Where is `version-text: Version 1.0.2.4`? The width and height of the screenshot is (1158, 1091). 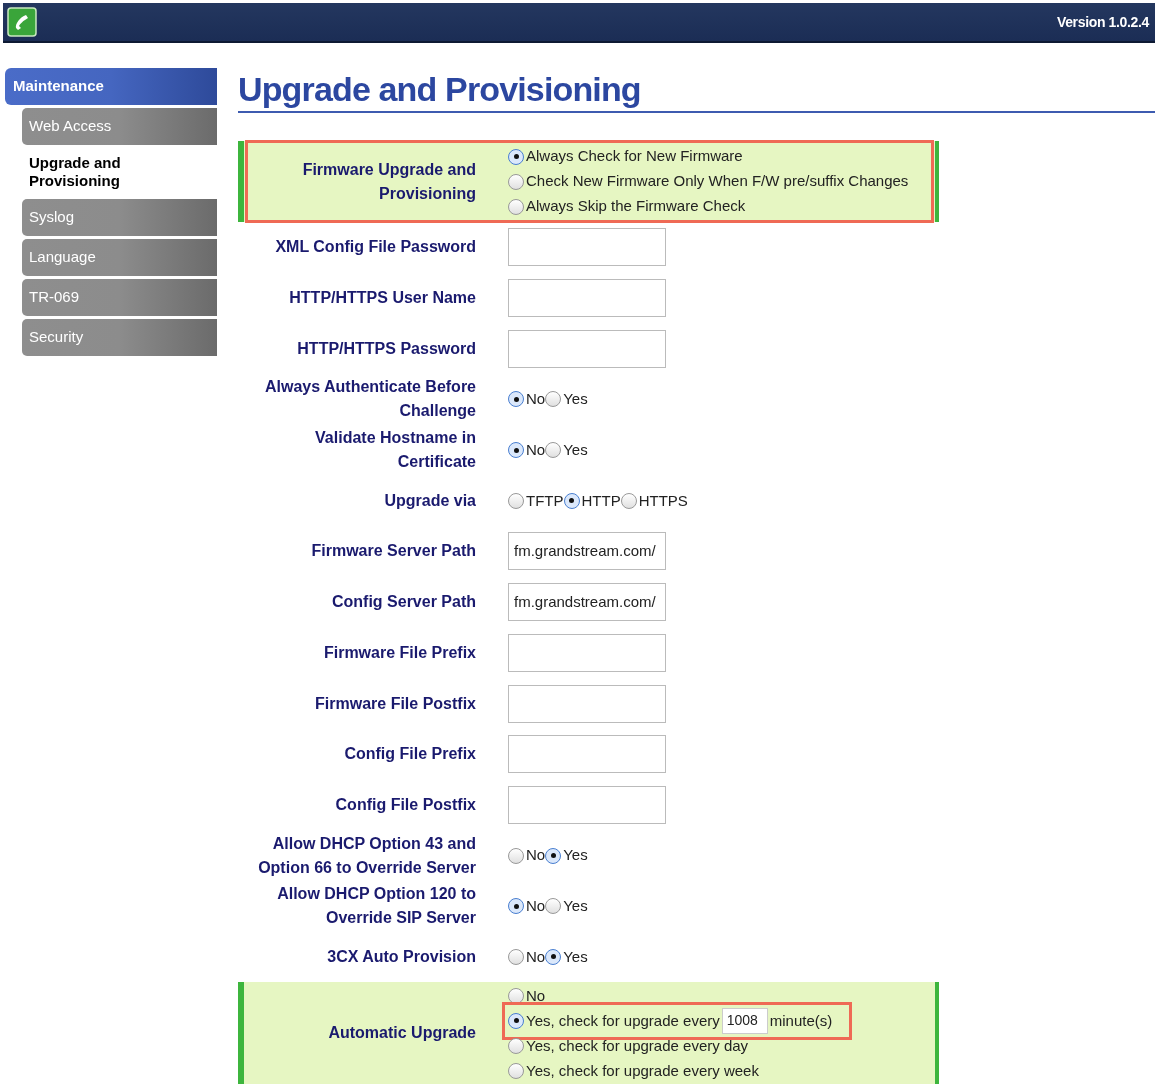
version-text: Version 1.0.2.4 is located at coordinates (1103, 22).